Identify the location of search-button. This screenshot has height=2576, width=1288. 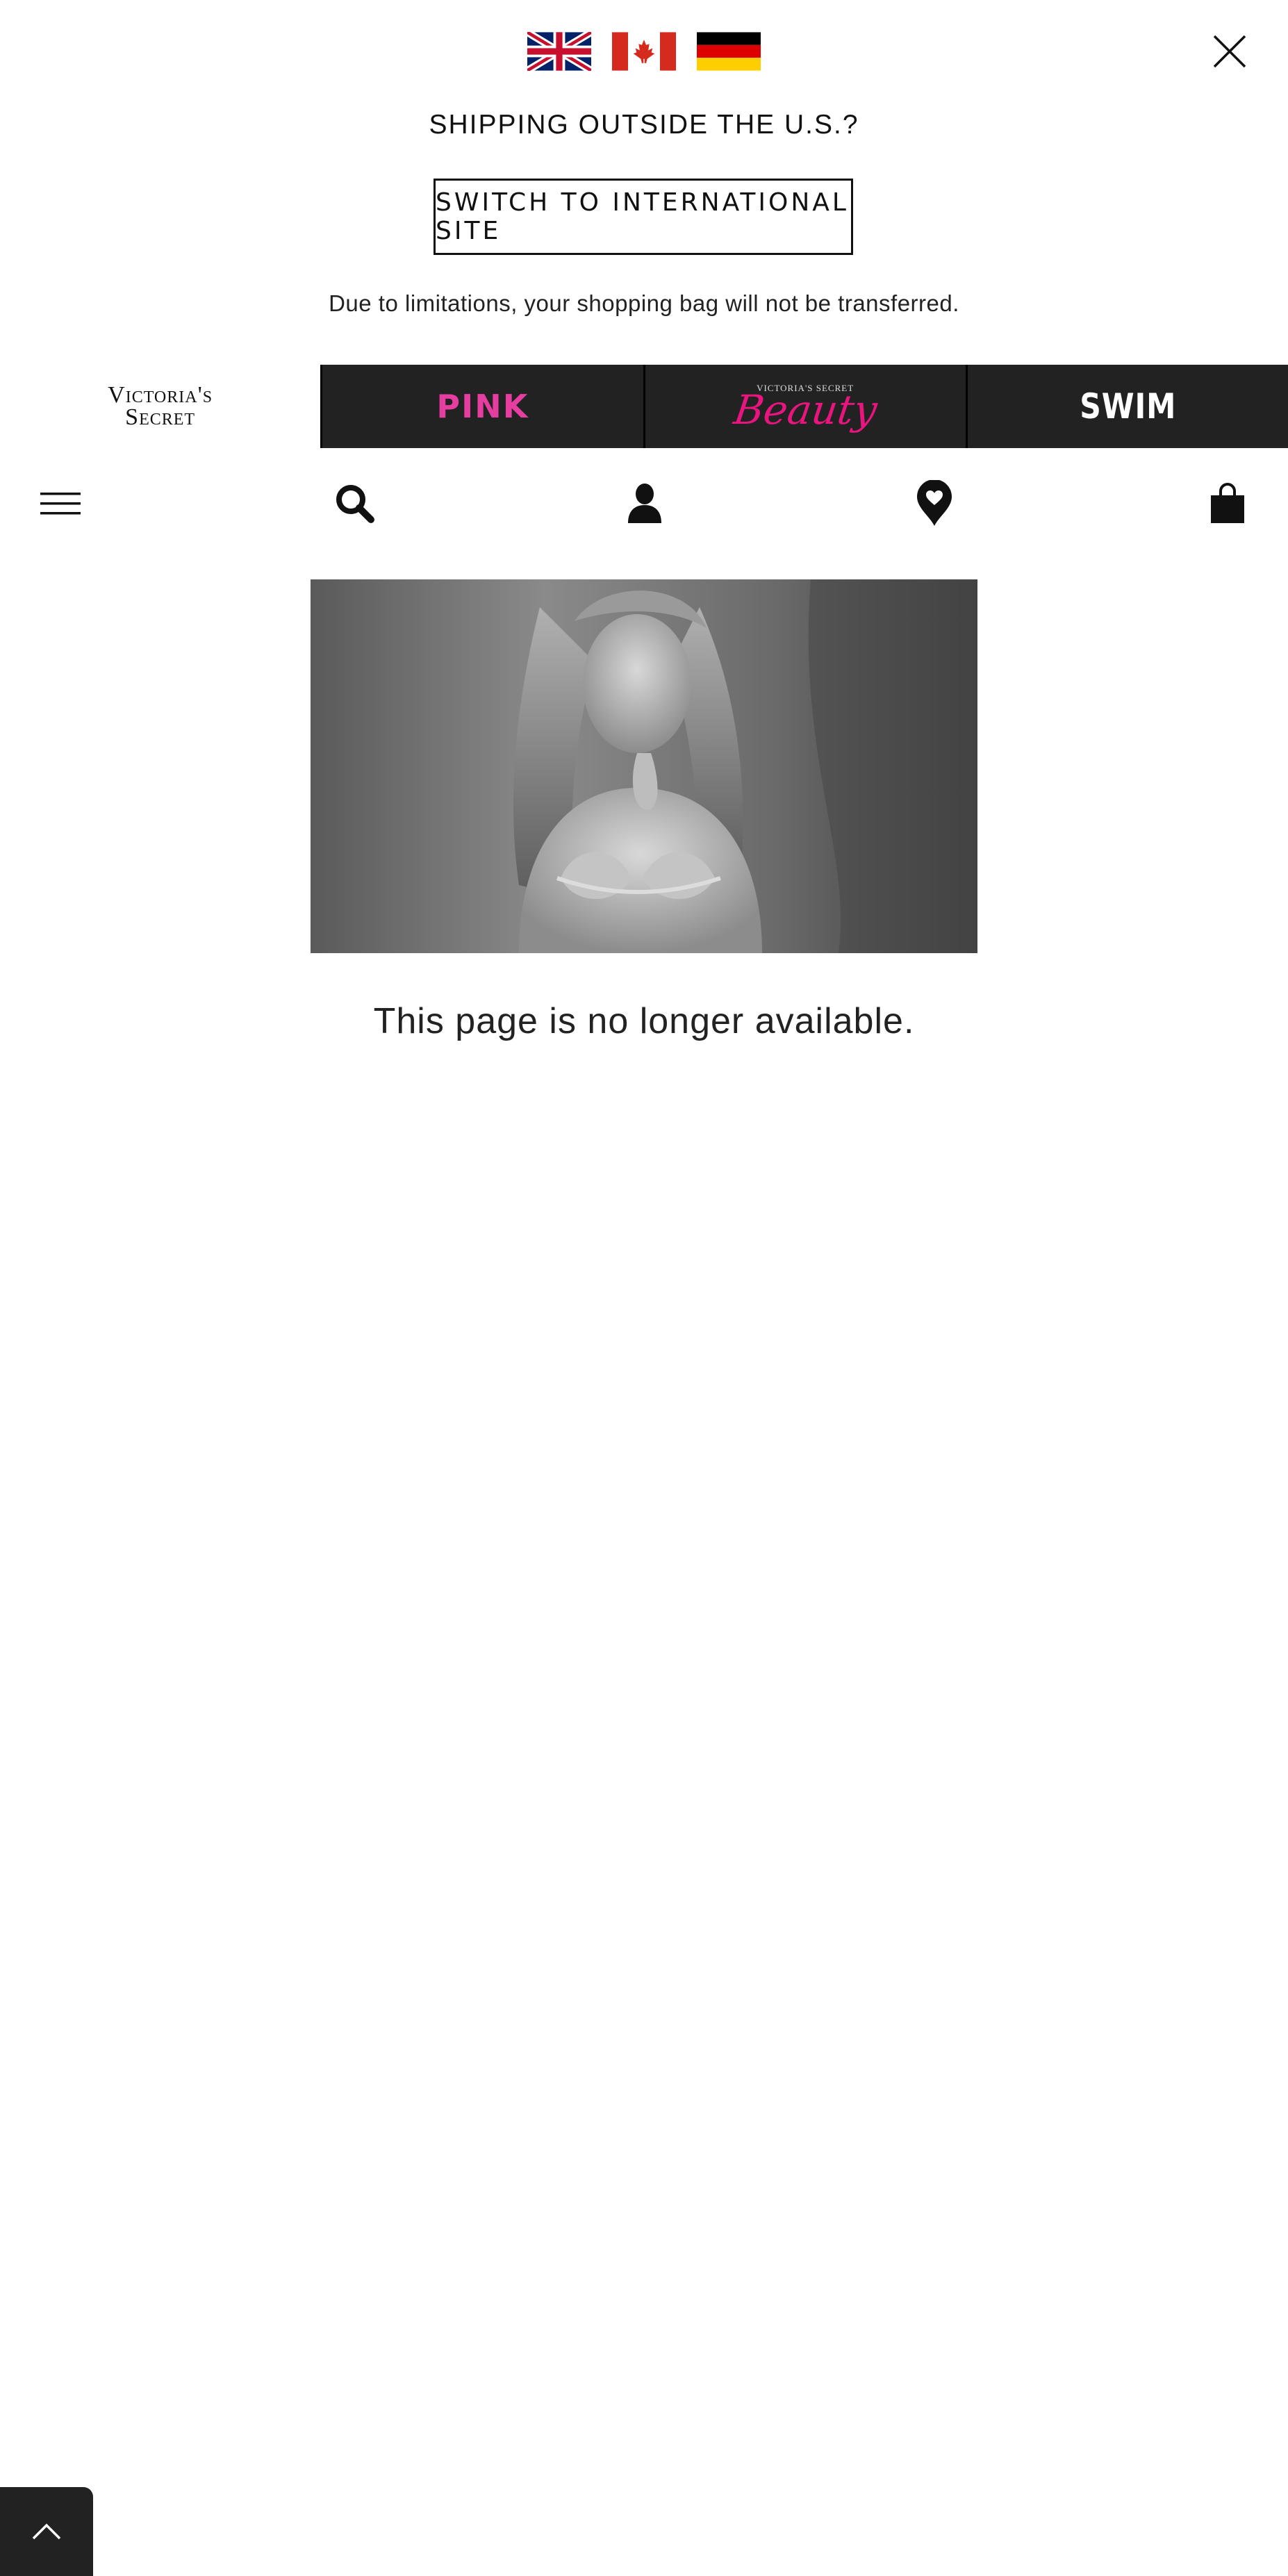
(355, 504).